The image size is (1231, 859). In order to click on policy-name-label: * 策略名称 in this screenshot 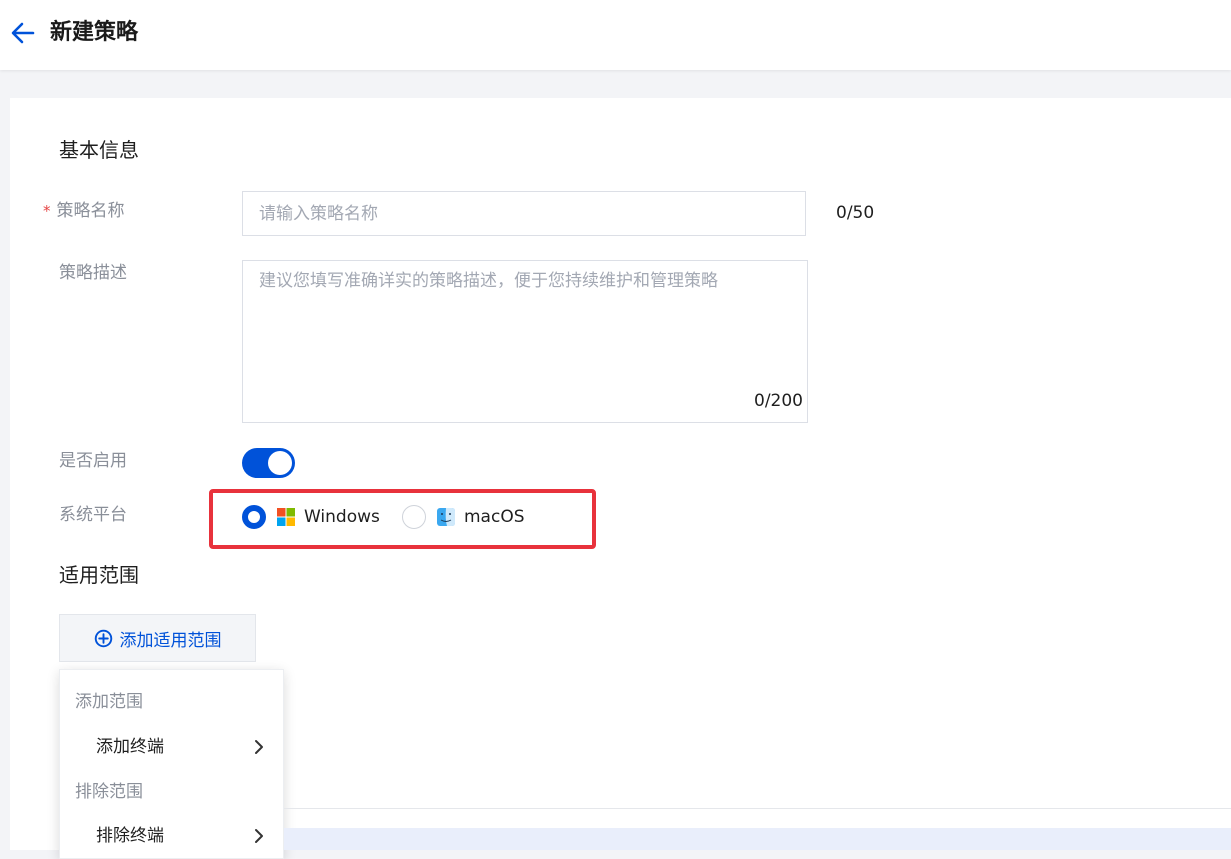, I will do `click(84, 211)`.